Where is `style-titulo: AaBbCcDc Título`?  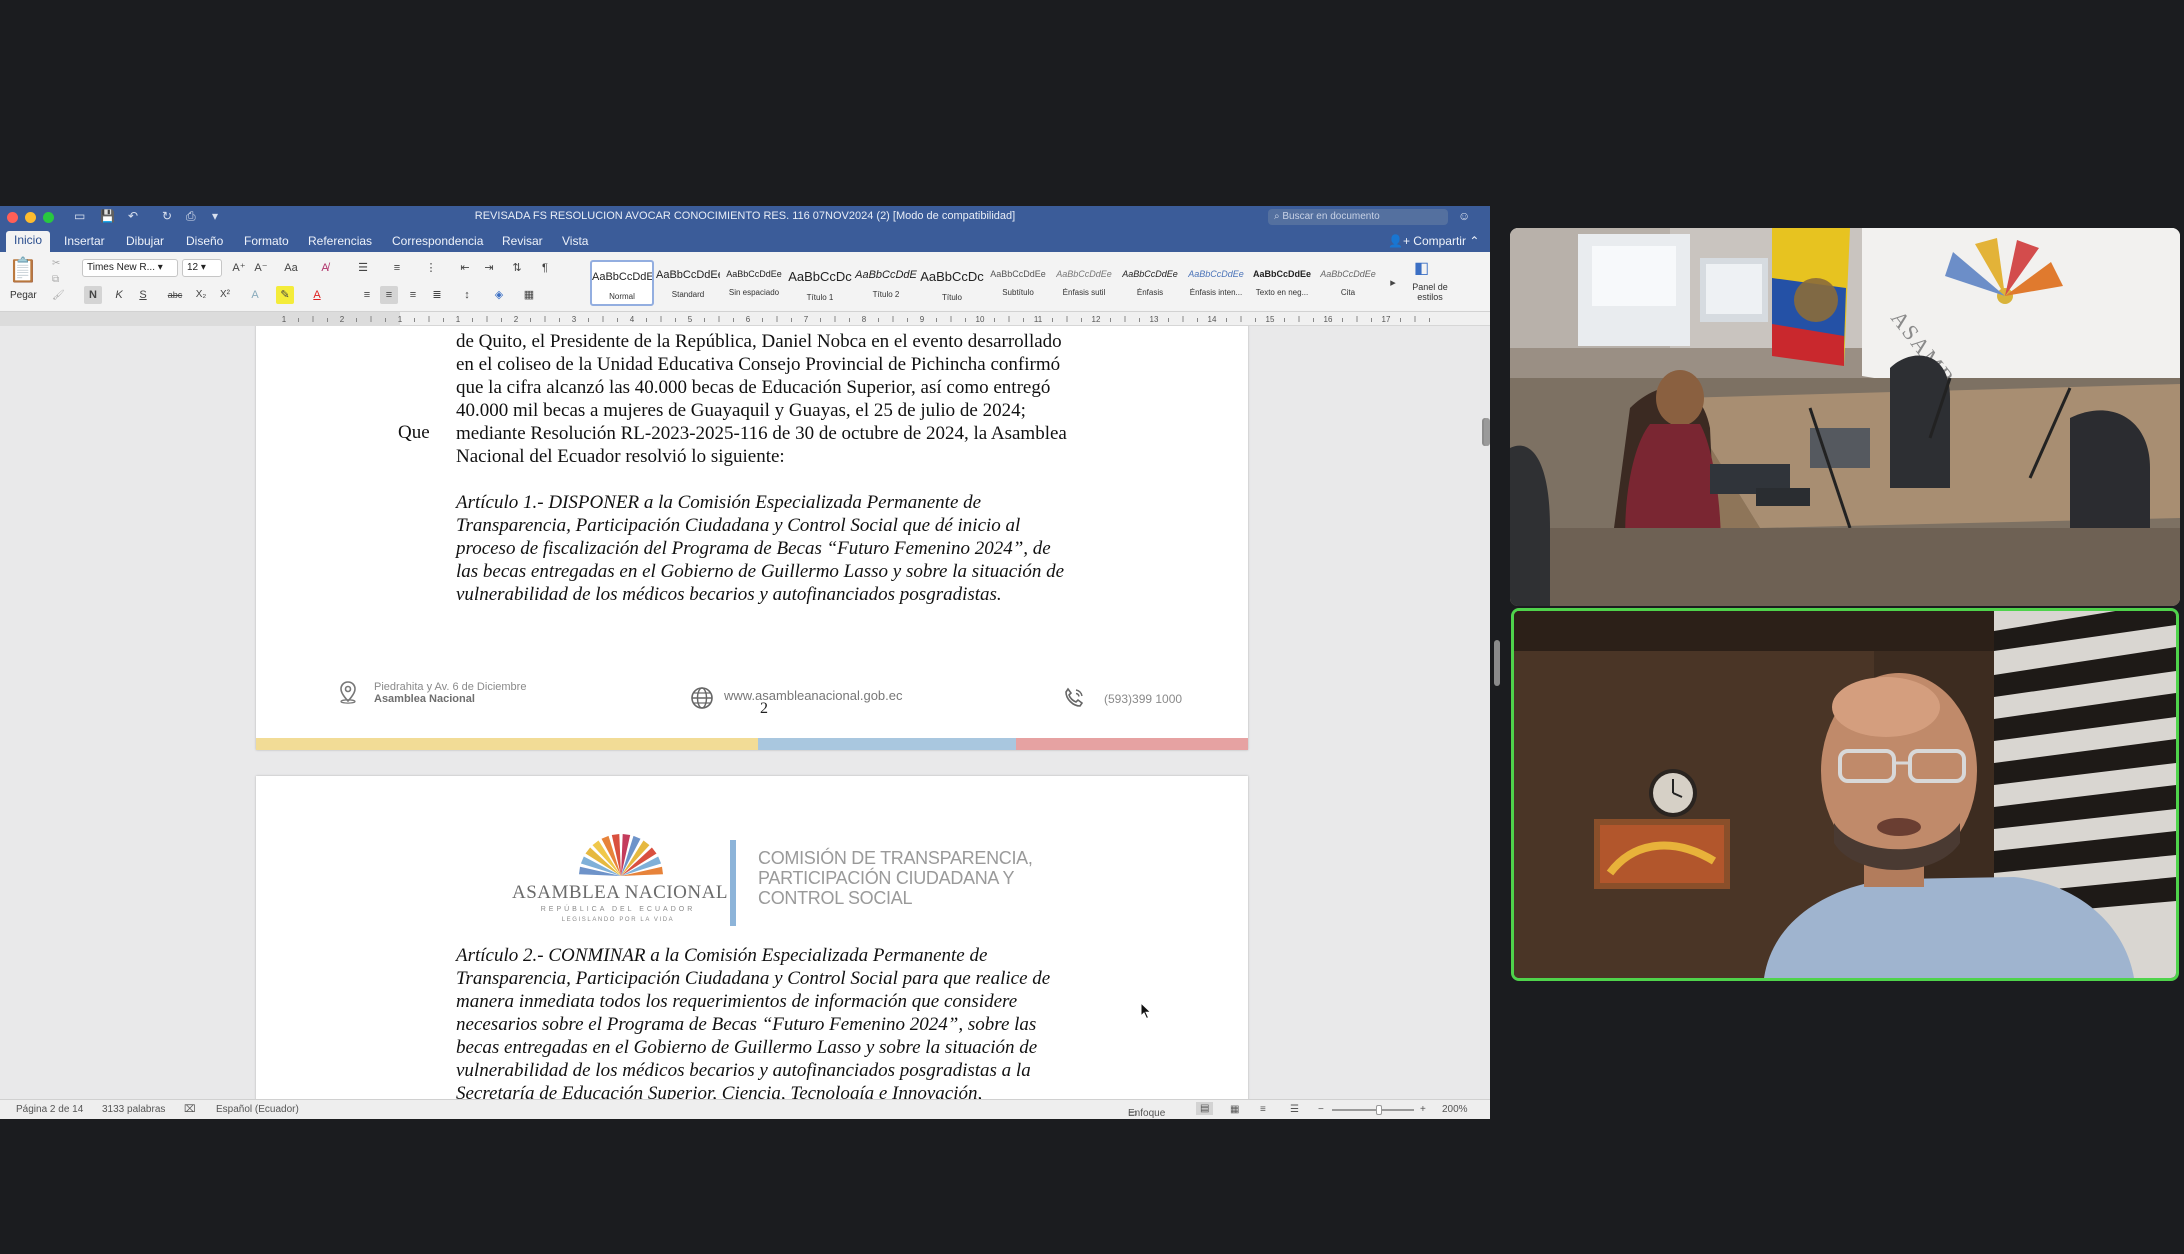 style-titulo: AaBbCcDc Título is located at coordinates (952, 283).